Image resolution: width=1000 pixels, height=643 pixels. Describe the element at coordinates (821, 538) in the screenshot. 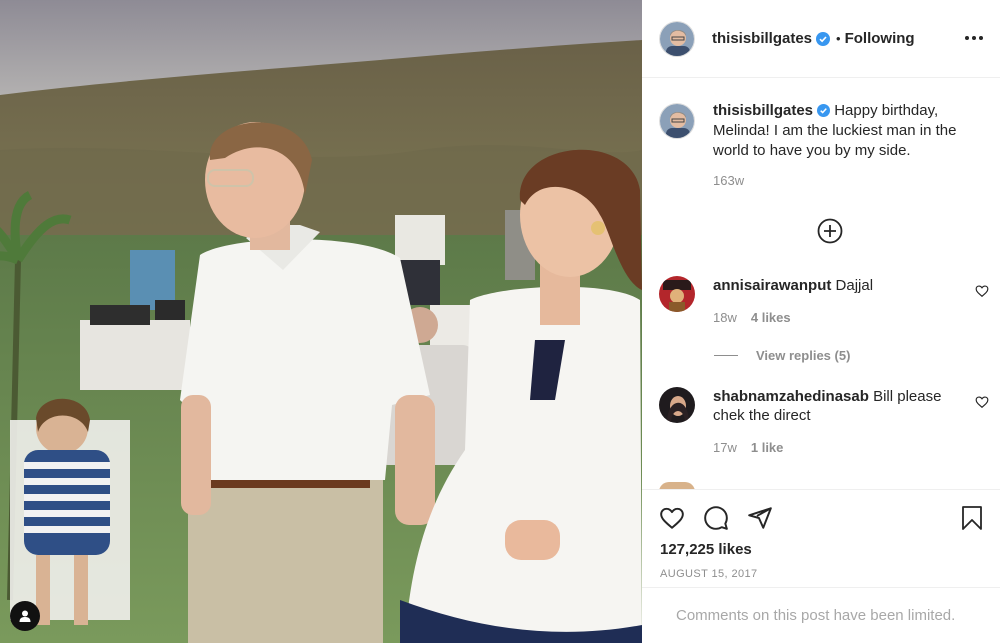

I see `post-actions-section: 127,225 likes August 15, 2017` at that location.